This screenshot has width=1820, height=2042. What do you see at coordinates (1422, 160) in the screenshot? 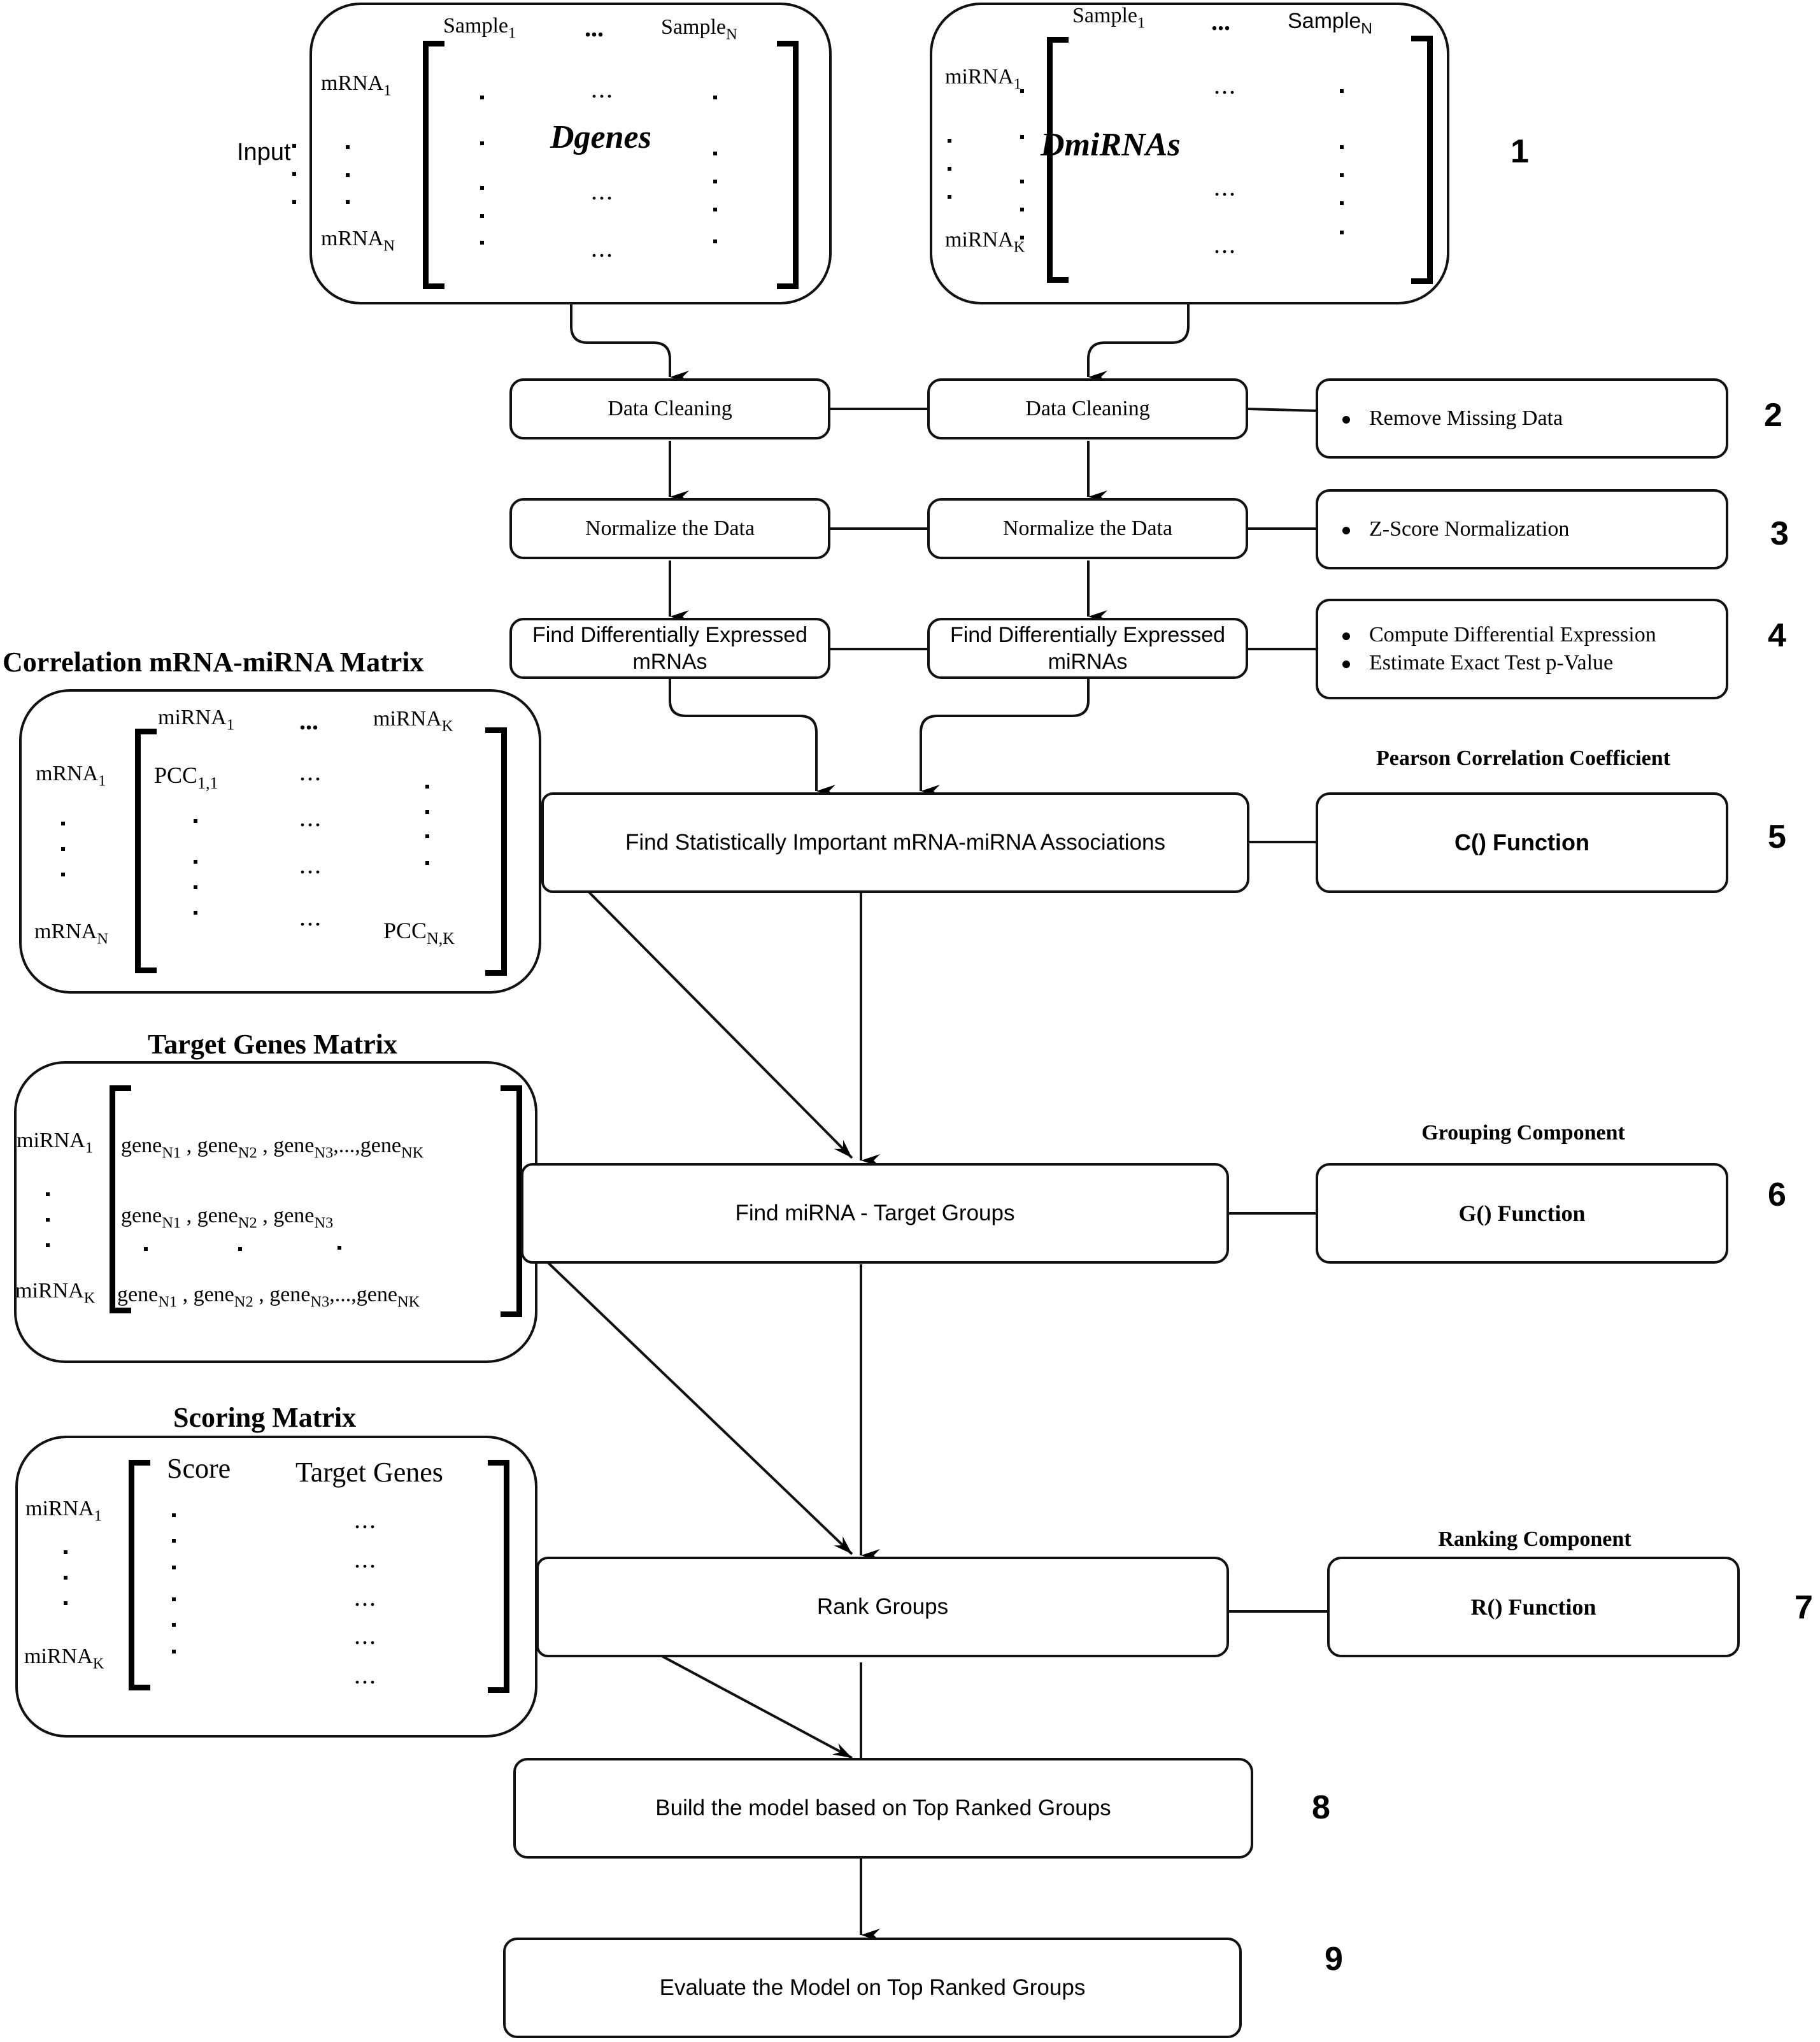
I see `mirna-matrix-right-bracket` at bounding box center [1422, 160].